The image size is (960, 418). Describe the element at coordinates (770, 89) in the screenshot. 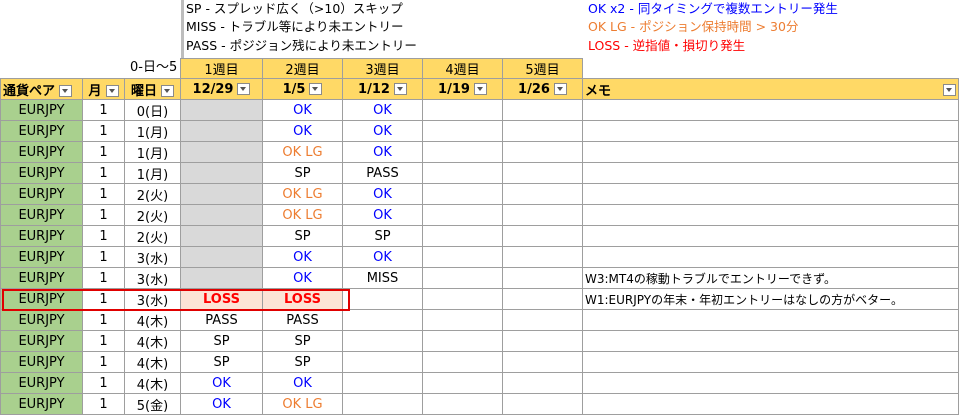

I see `header-memo: メモ` at that location.